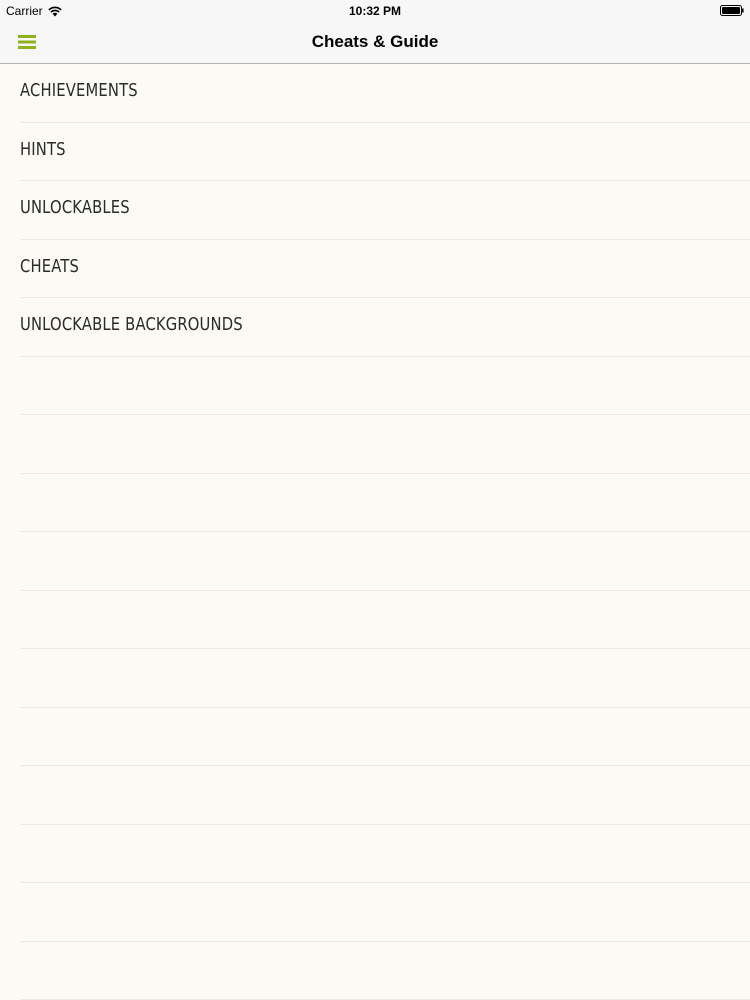 Image resolution: width=750 pixels, height=1000 pixels. Describe the element at coordinates (79, 90) in the screenshot. I see `menu-item-label: ACHIEVEMENTS` at that location.